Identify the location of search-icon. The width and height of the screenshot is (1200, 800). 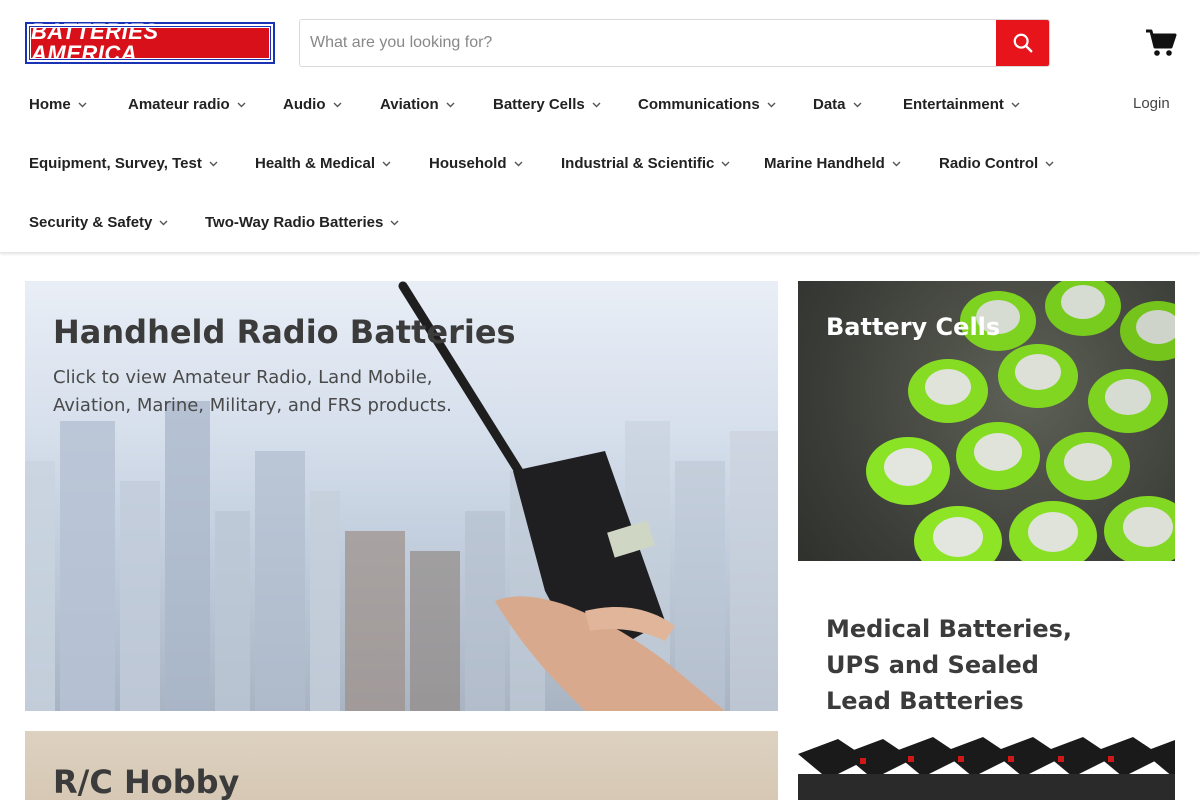
(1022, 43).